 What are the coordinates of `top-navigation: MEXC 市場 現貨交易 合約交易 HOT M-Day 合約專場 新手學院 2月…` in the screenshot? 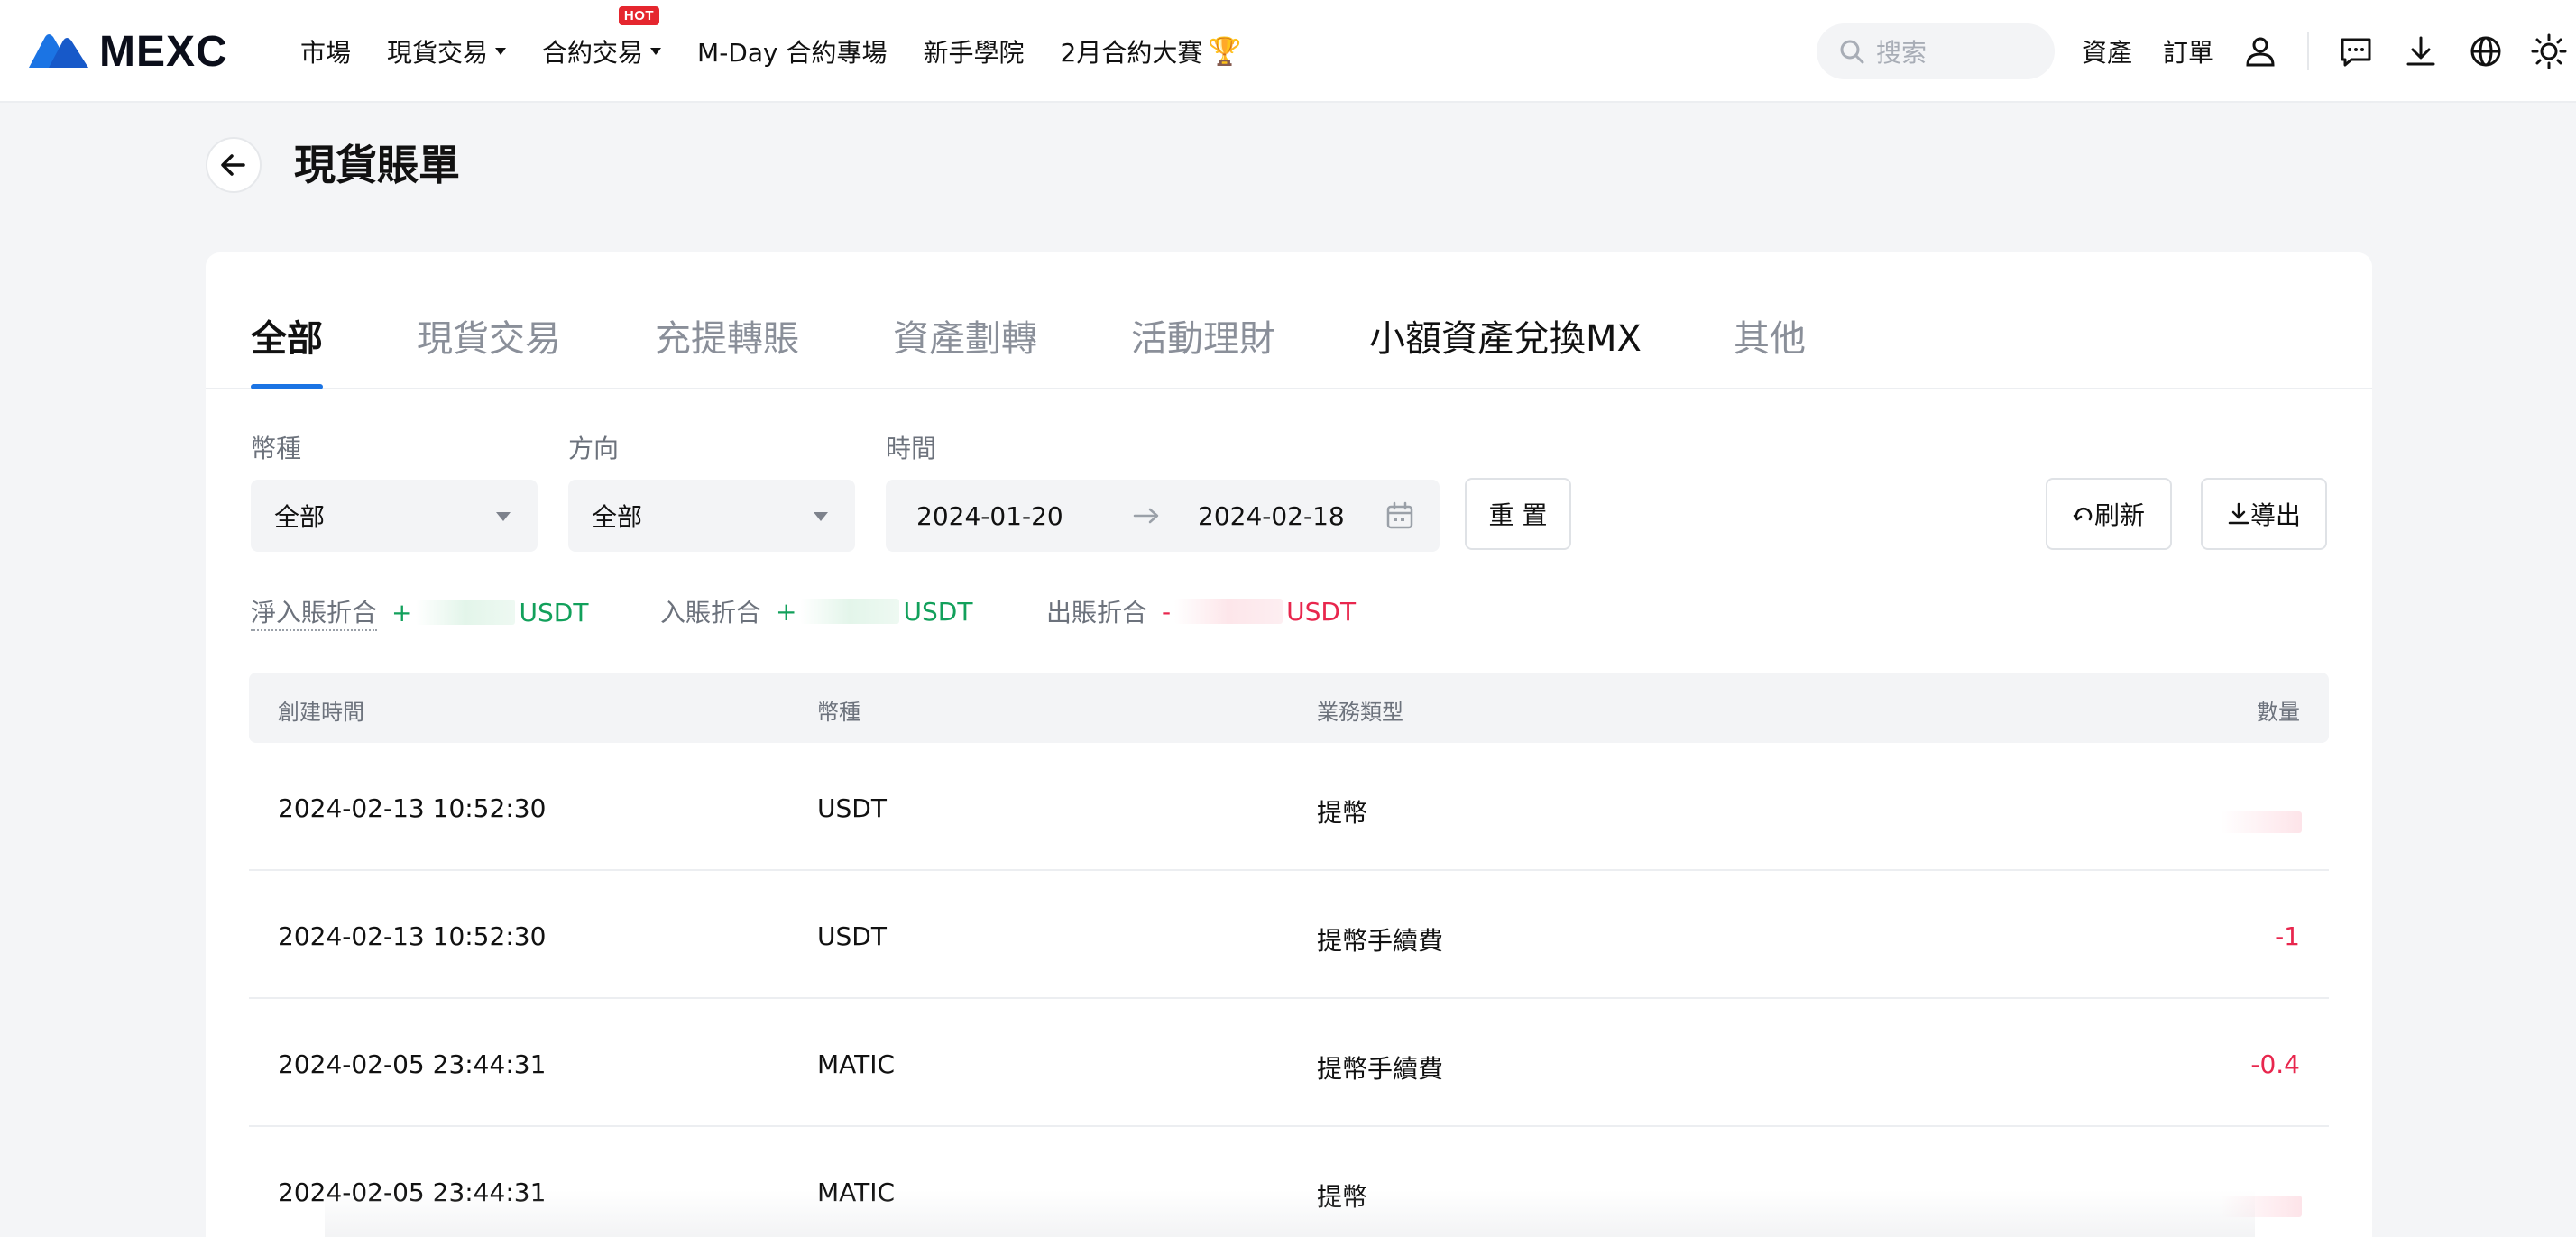 It's located at (1288, 51).